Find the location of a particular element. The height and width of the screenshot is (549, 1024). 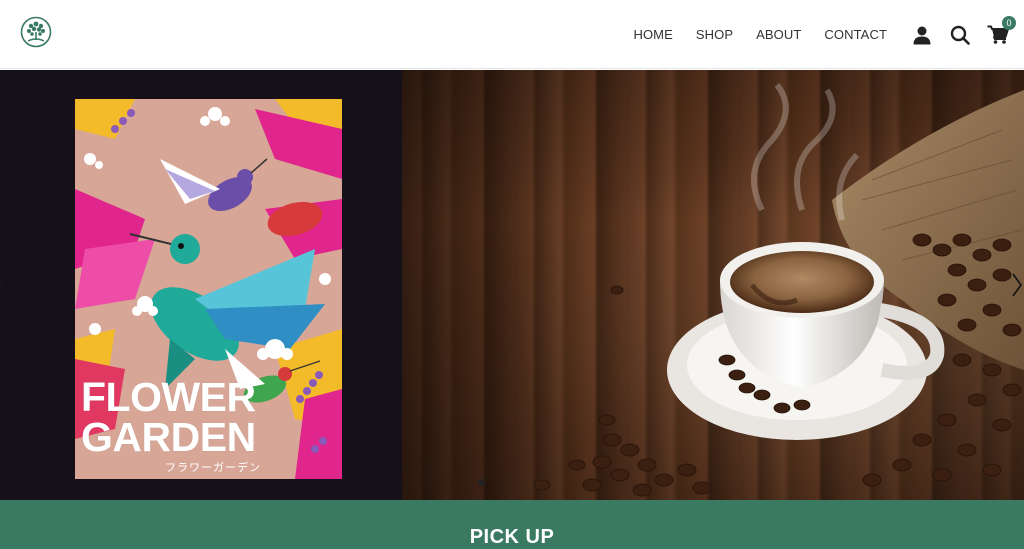

nav-home: HOME is located at coordinates (652, 34).